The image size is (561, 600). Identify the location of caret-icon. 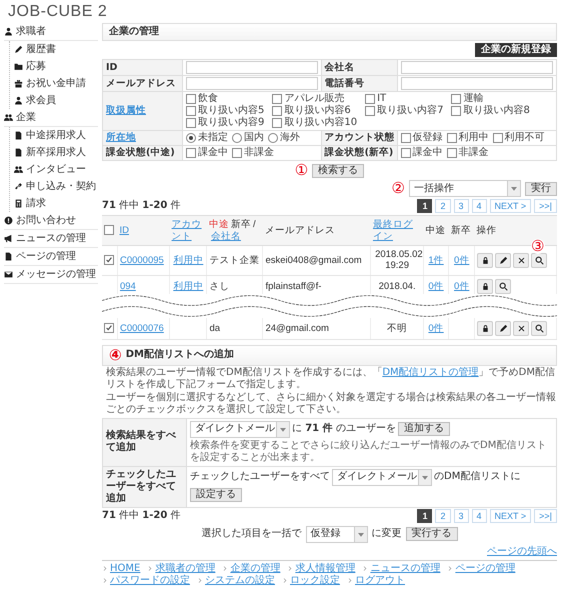
(282, 429).